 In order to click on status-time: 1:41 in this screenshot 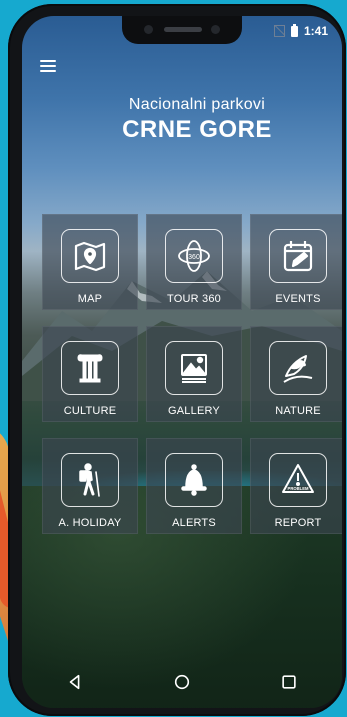, I will do `click(315, 31)`.